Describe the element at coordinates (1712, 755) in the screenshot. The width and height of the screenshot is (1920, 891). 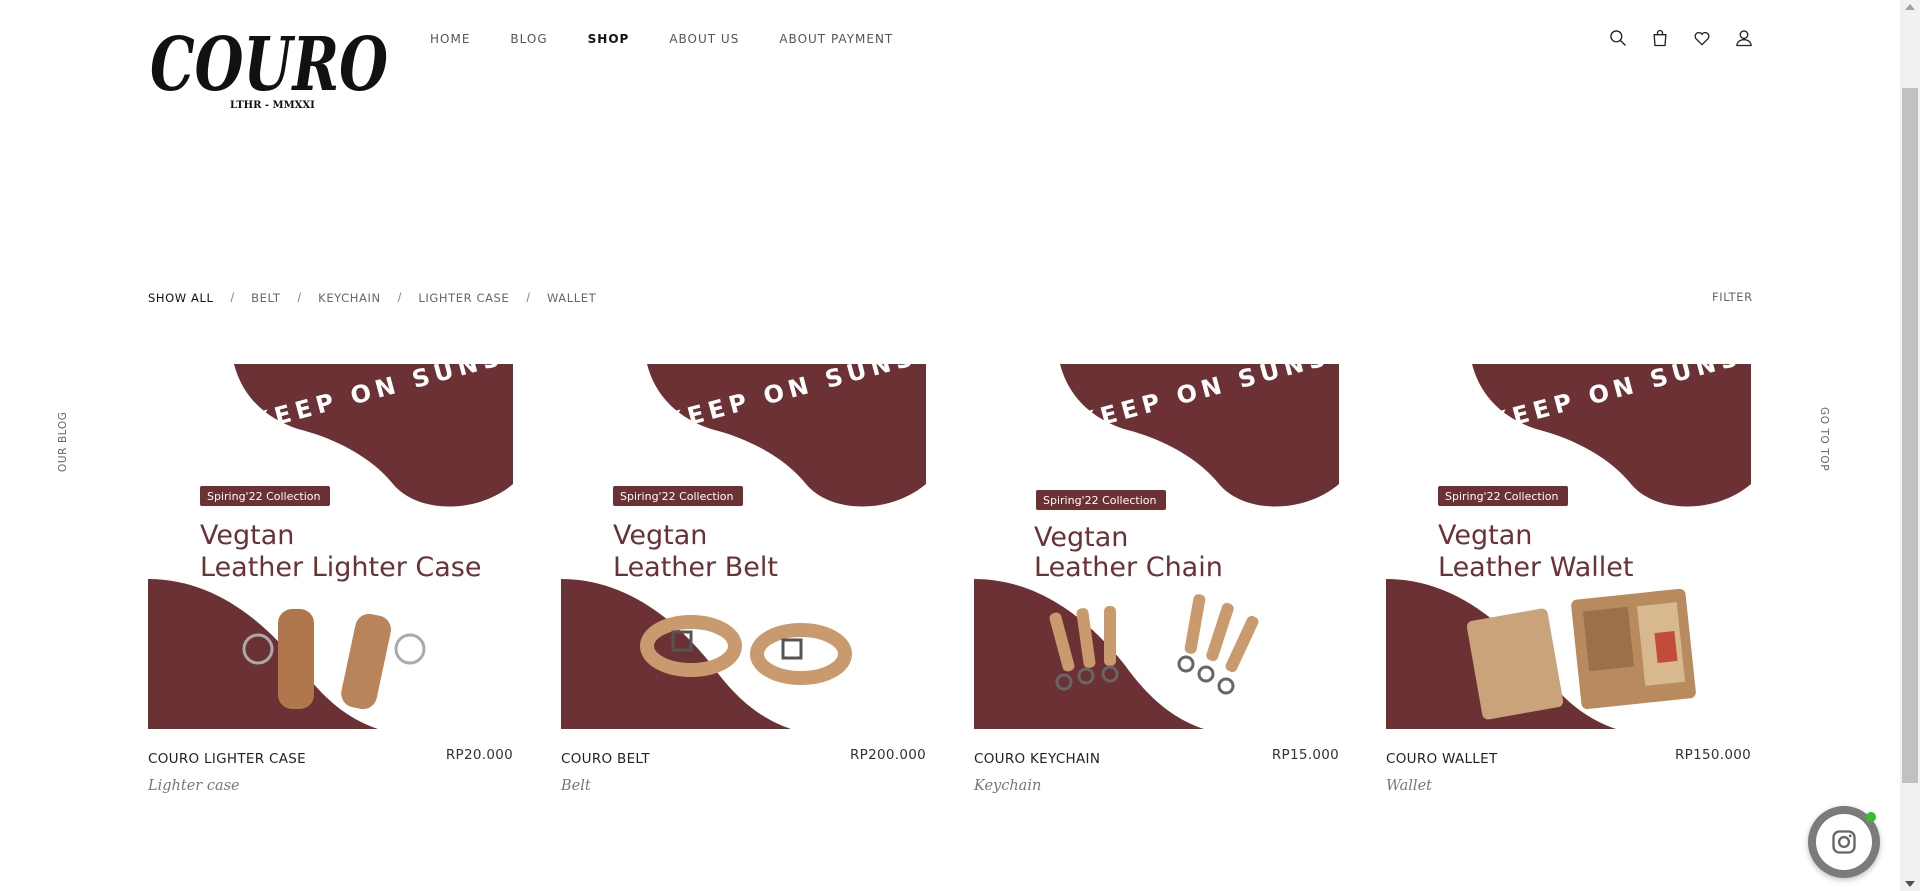
I see `product-price: RP150.000` at that location.